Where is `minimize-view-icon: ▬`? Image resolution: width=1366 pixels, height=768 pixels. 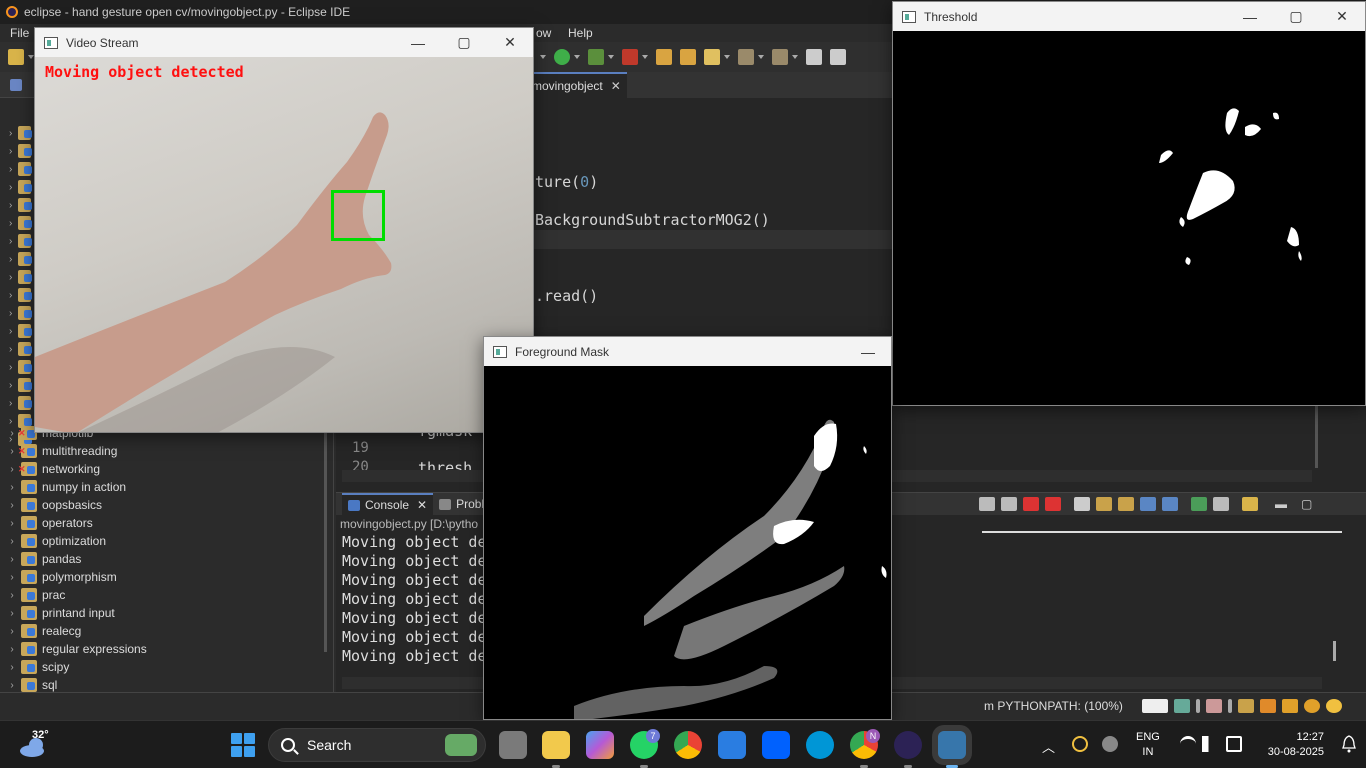
minimize-view-icon: ▬ is located at coordinates (1281, 504).